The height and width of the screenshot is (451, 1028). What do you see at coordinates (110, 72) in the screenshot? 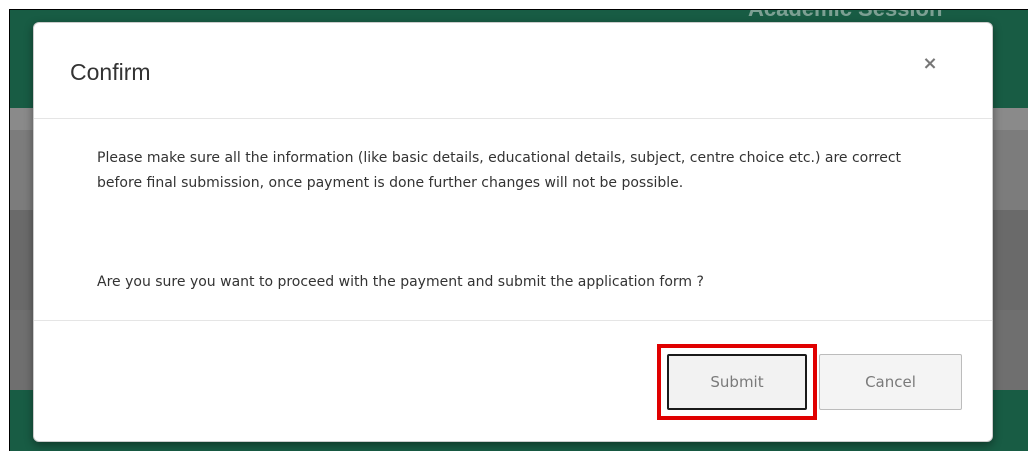
I see `dialog-title: Confirm` at bounding box center [110, 72].